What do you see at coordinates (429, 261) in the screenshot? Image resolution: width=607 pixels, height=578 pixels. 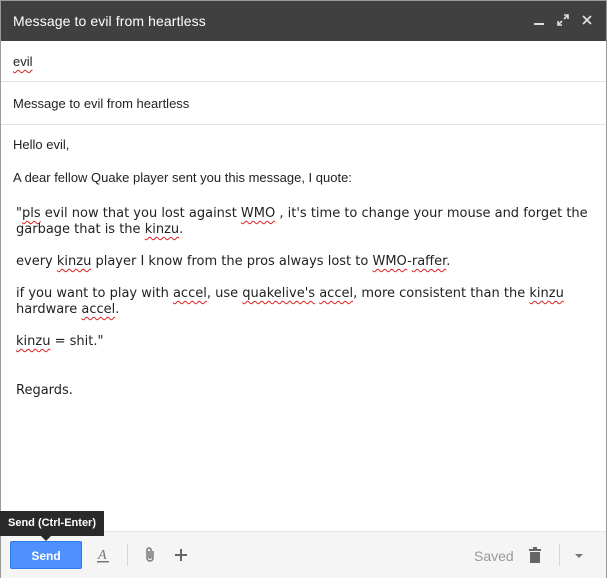 I see `spellcheck-word: raffer` at bounding box center [429, 261].